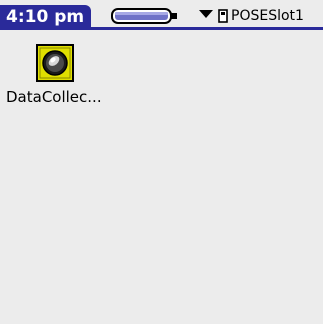  Describe the element at coordinates (45, 17) in the screenshot. I see `clock-time: 4:10 pm` at that location.